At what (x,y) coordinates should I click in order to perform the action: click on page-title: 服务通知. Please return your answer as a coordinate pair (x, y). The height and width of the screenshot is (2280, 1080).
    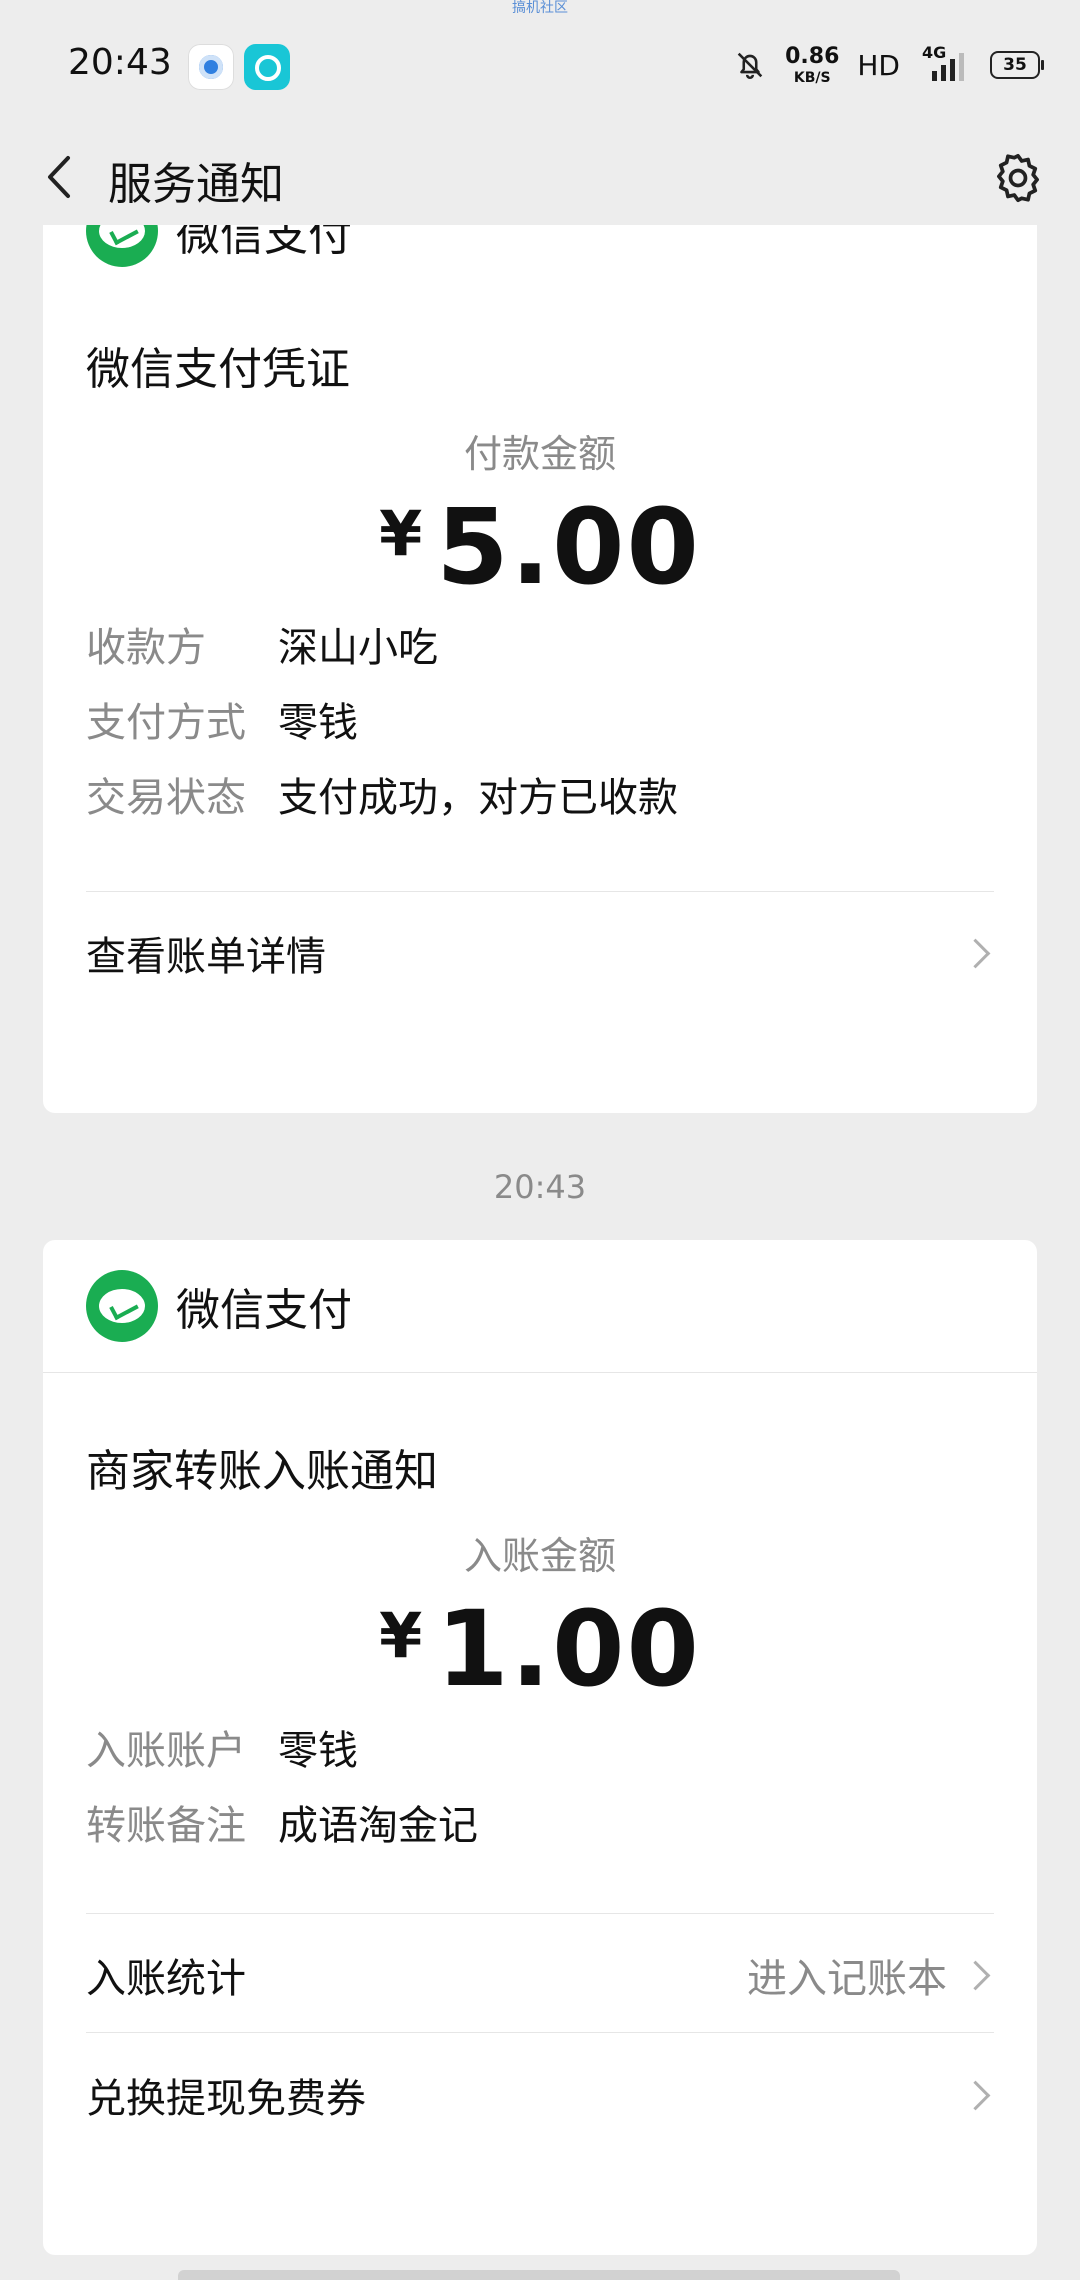
    Looking at the image, I should click on (196, 184).